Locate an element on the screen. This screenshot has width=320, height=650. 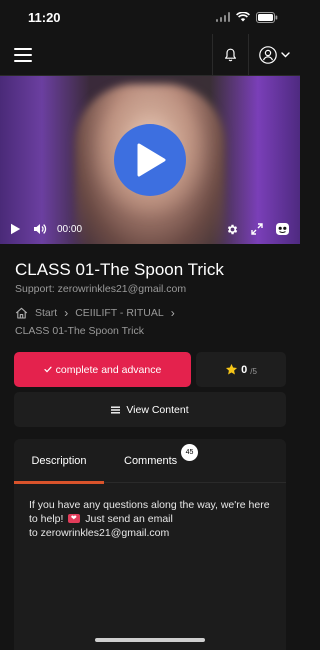
support-email: Support: zerowrinkles21@gmail.com is located at coordinates (101, 289).